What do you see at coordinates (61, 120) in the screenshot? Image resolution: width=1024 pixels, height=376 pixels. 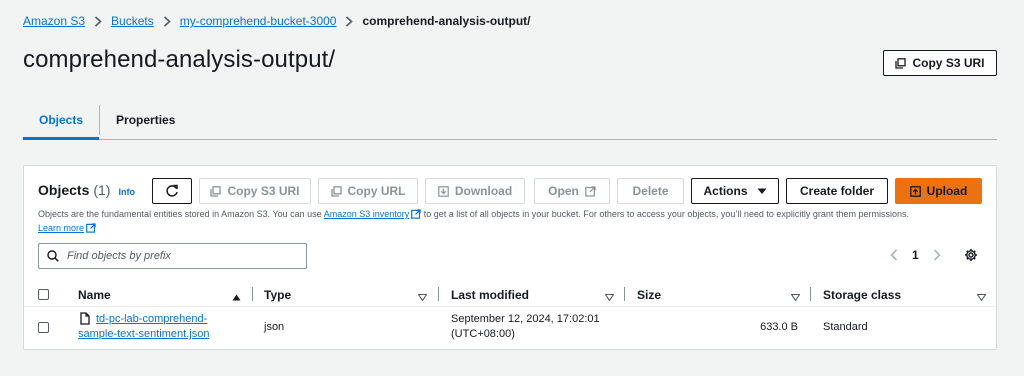 I see `tab-objects: Objects` at bounding box center [61, 120].